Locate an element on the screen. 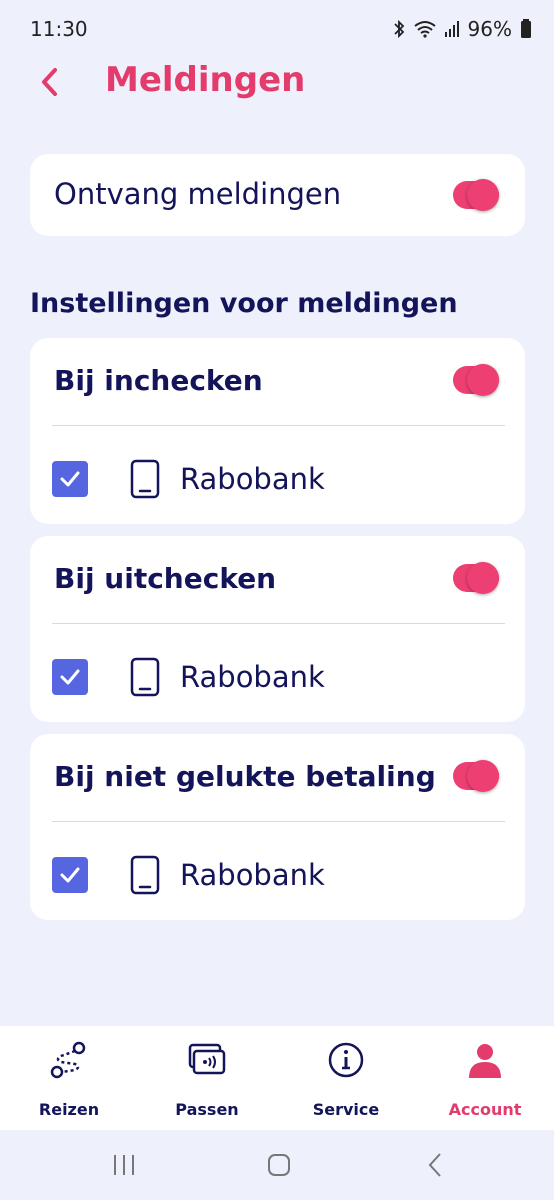 The image size is (554, 1200). status-icons: 96% is located at coordinates (462, 29).